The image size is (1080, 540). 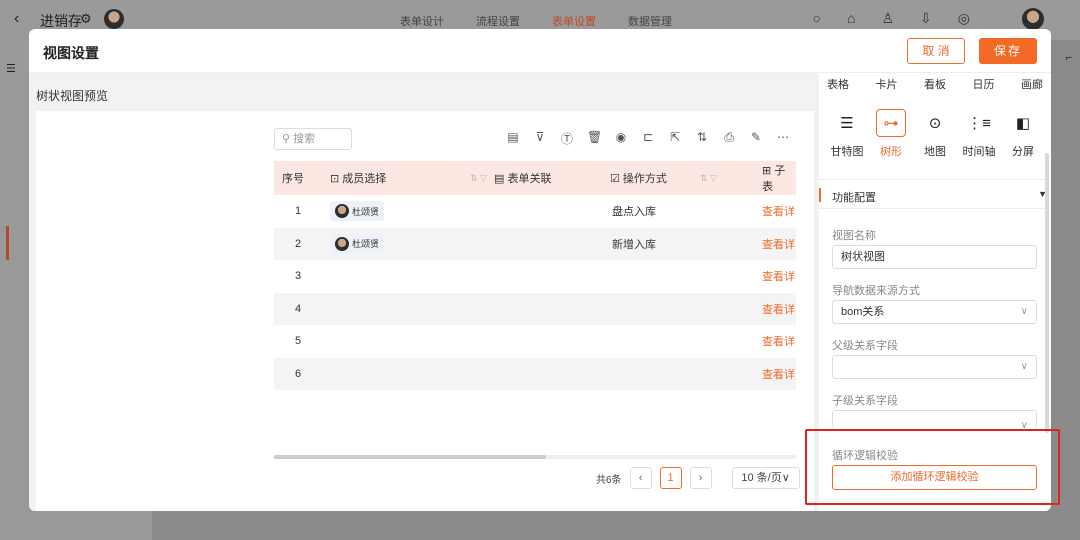 What do you see at coordinates (783, 138) in the screenshot?
I see `more-icon: ⋯` at bounding box center [783, 138].